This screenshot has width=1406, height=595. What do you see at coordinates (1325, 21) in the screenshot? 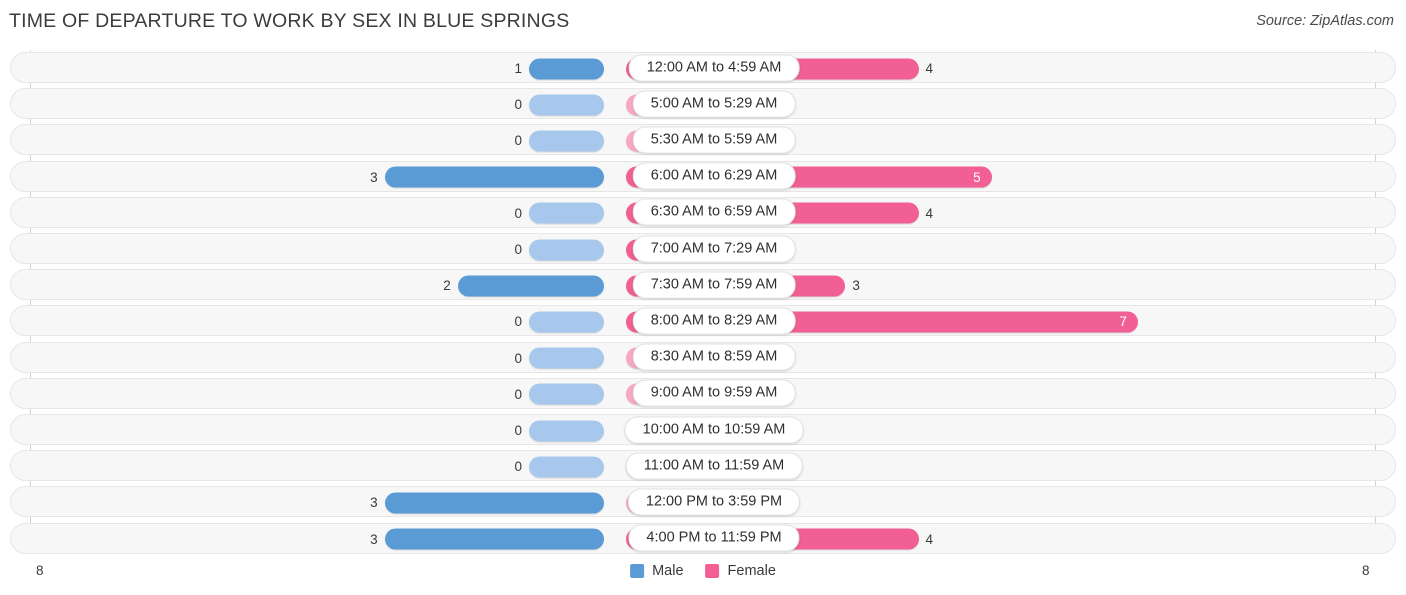
I see `source-attribution: Source: ZipAtlas.com` at bounding box center [1325, 21].